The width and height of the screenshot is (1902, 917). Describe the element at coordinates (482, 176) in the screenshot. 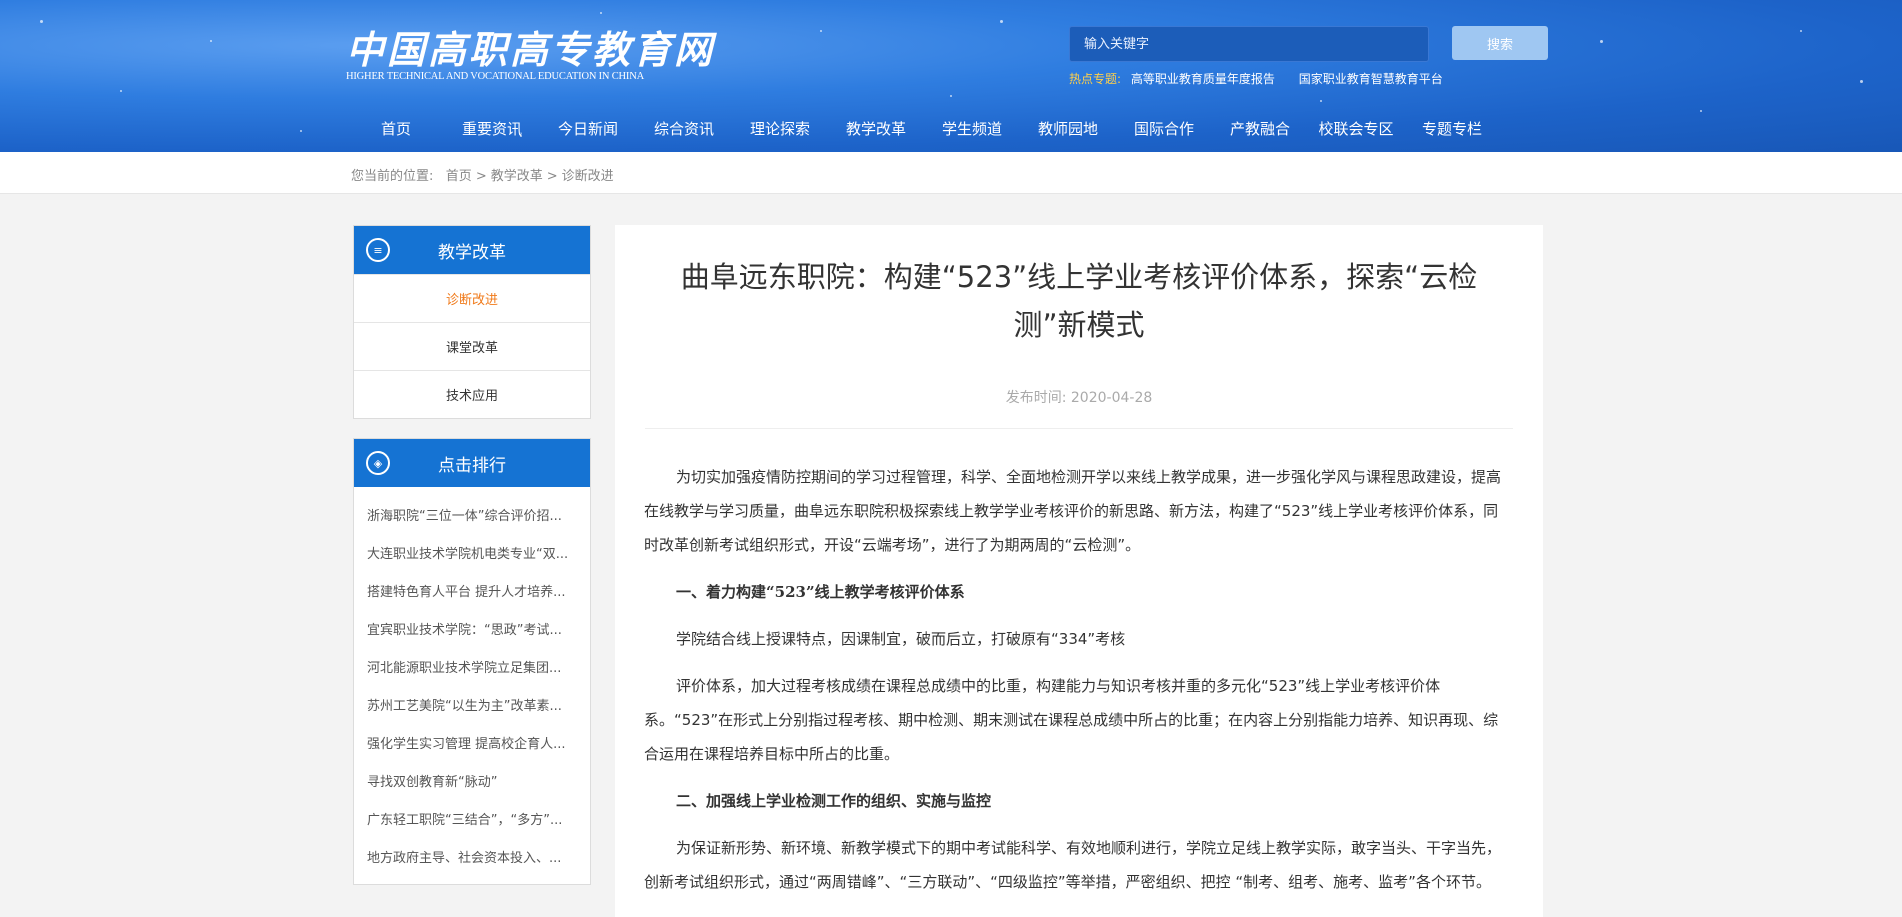

I see `breadcrumb: 您当前的位置: 首页 > 教学改革 > 诊断改进` at that location.